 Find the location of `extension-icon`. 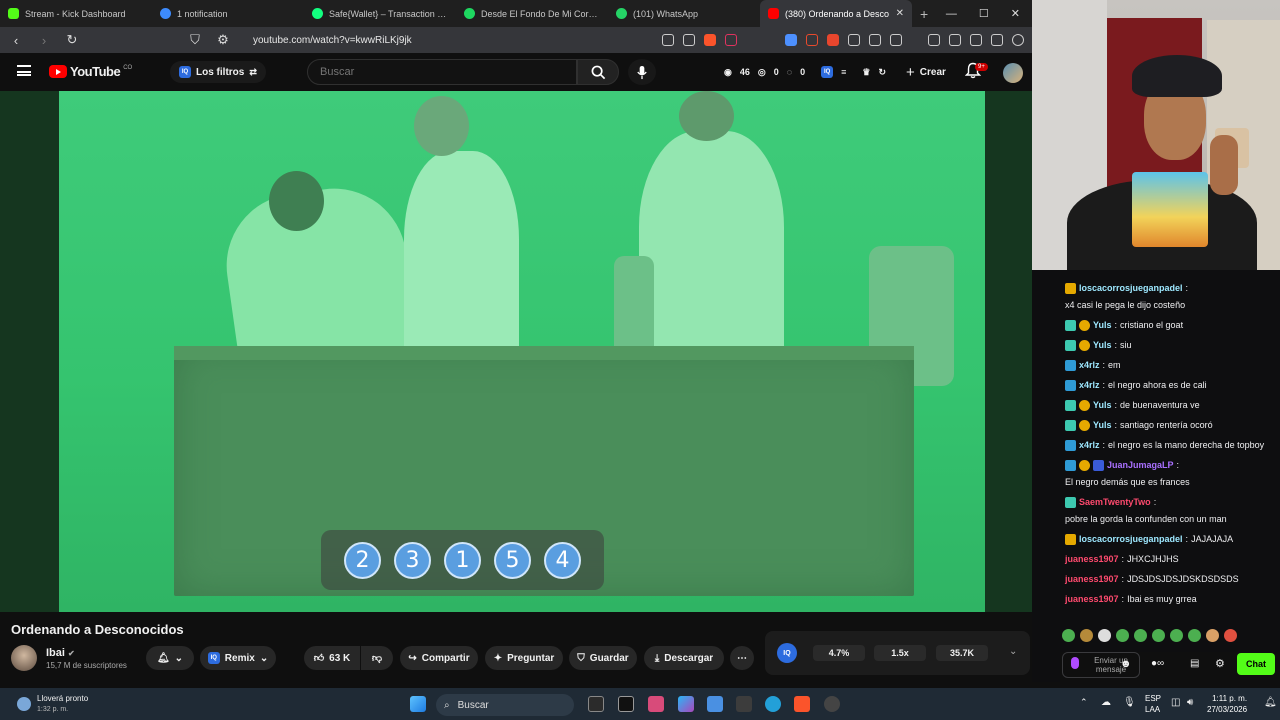

extension-icon is located at coordinates (812, 40).